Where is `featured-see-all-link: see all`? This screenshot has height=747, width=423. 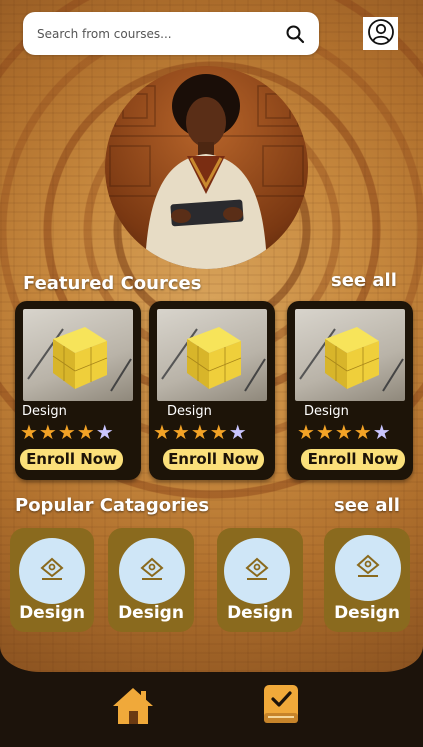
featured-see-all-link: see all is located at coordinates (364, 280).